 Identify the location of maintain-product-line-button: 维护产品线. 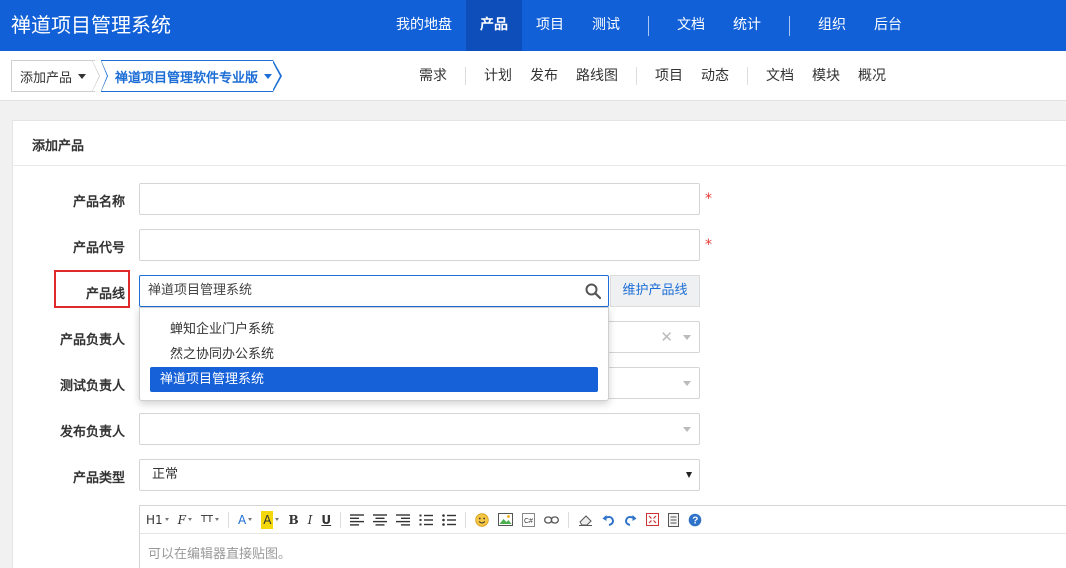
(655, 291).